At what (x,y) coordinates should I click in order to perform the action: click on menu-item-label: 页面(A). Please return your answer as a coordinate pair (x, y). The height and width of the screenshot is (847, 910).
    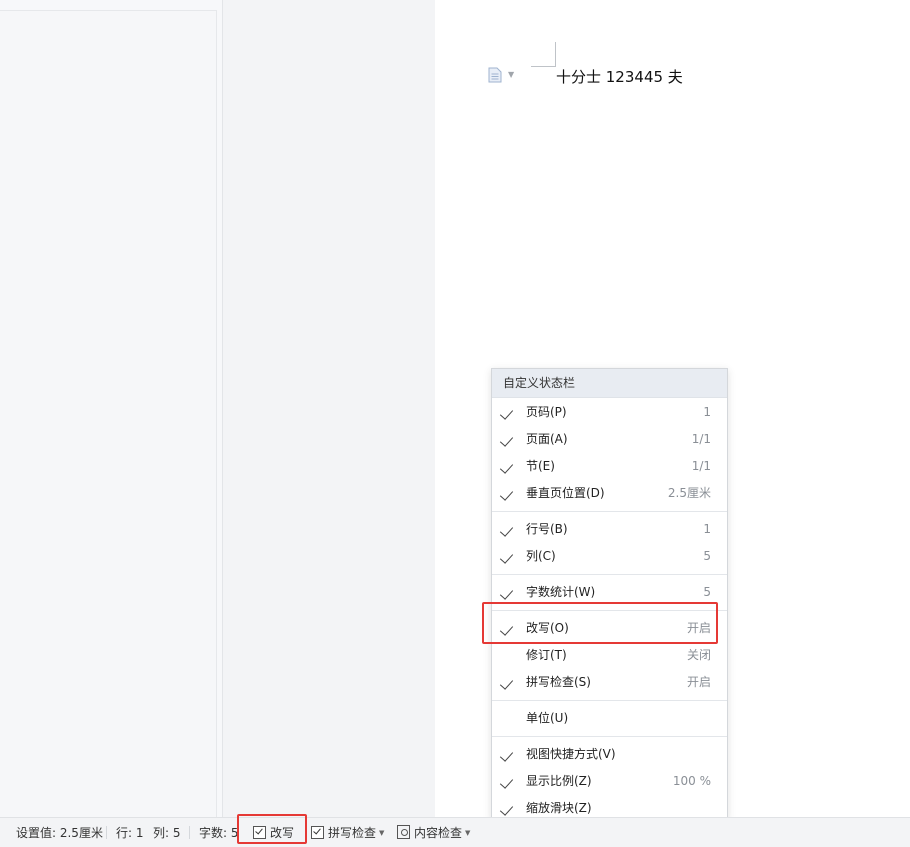
    Looking at the image, I should click on (547, 439).